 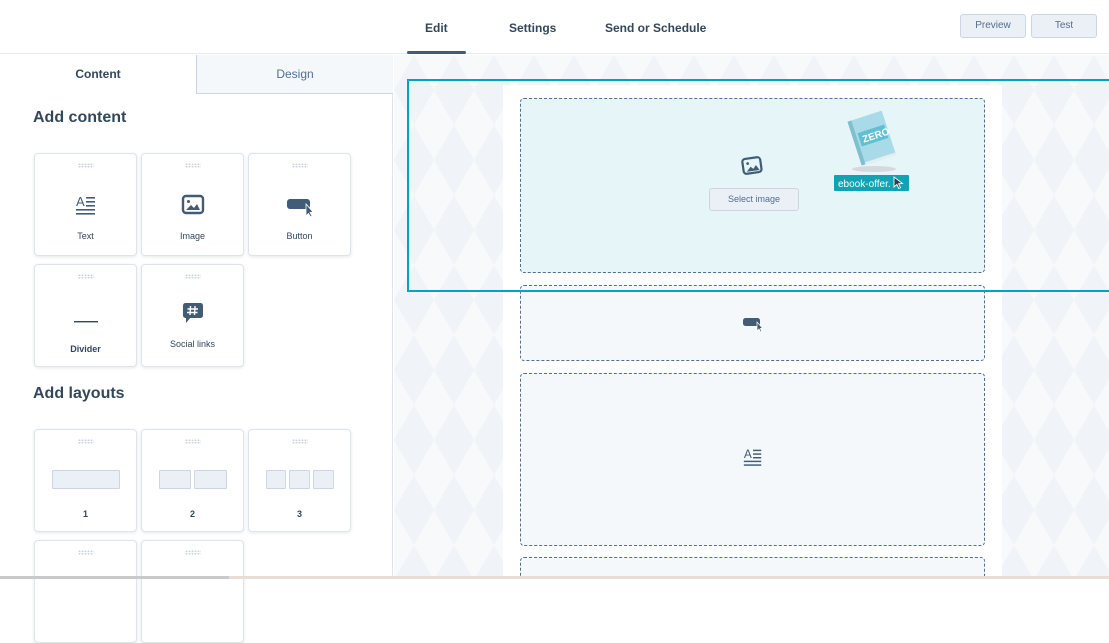 What do you see at coordinates (192, 236) in the screenshot?
I see `content-item-label: Image` at bounding box center [192, 236].